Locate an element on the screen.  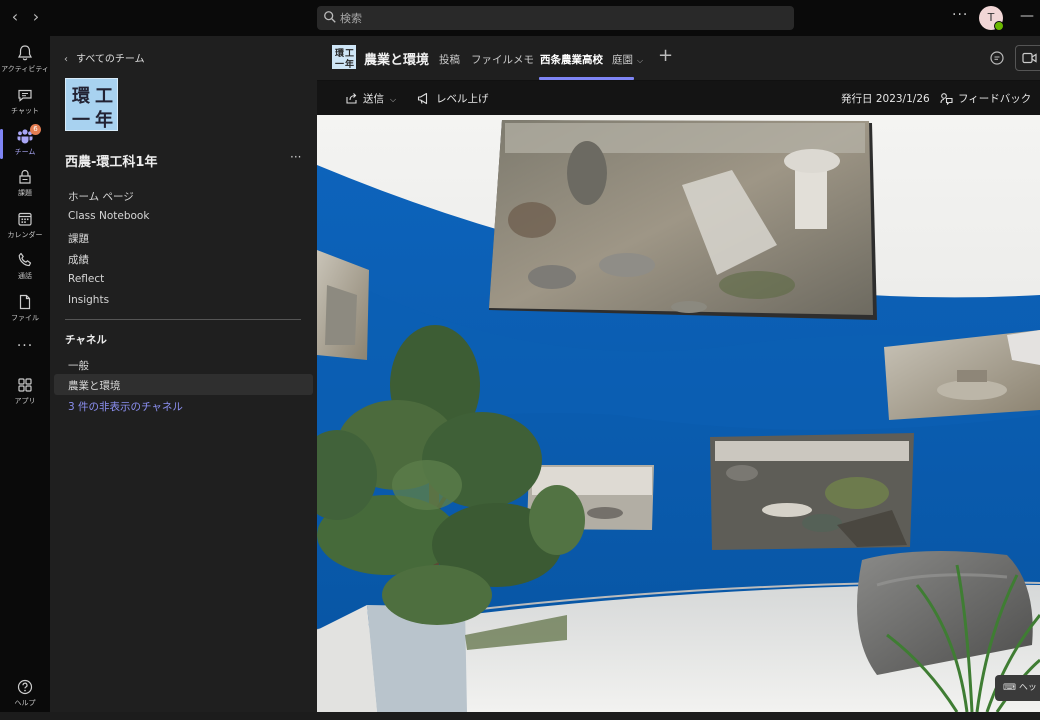
tab-garden-label: 庭園 is located at coordinates (622, 60).